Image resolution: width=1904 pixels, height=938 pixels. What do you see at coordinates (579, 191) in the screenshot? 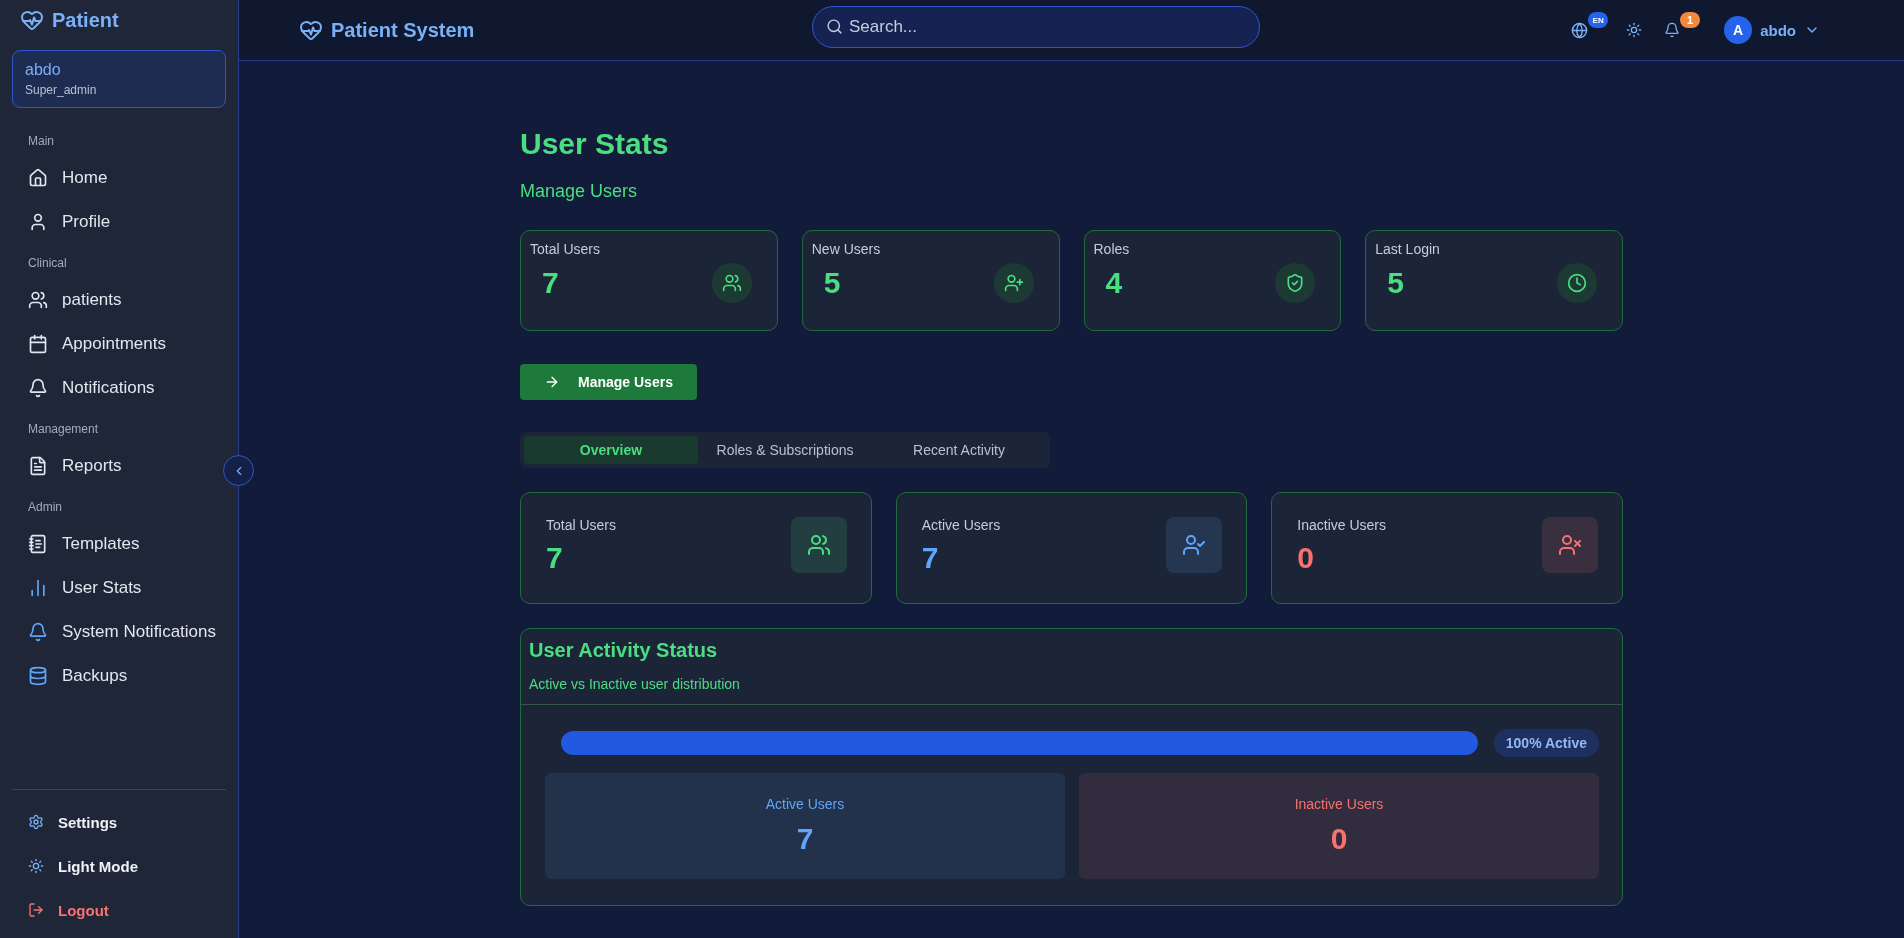
I see `page-subtitle: Manage Users` at bounding box center [579, 191].